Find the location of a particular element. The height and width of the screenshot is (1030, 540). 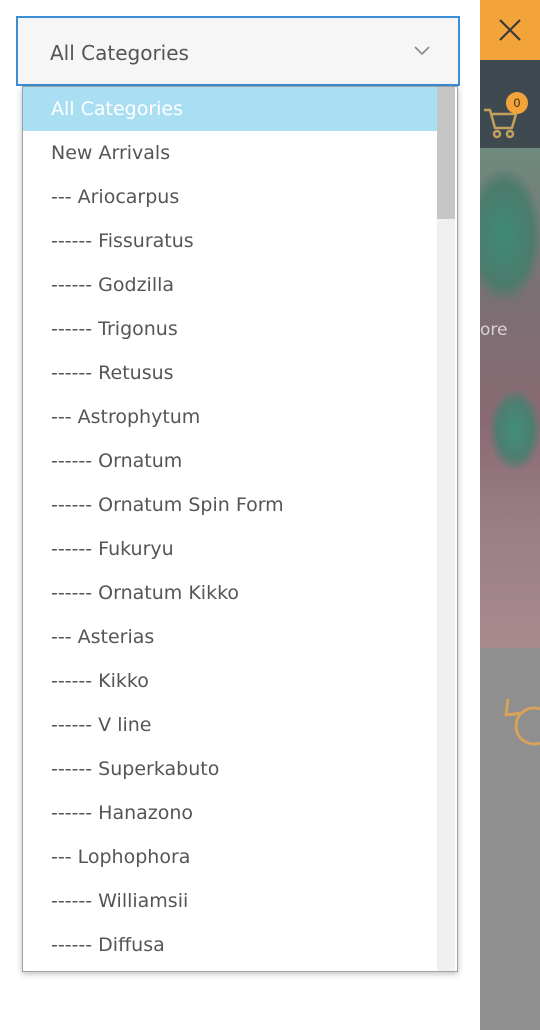

close-icon is located at coordinates (510, 30).